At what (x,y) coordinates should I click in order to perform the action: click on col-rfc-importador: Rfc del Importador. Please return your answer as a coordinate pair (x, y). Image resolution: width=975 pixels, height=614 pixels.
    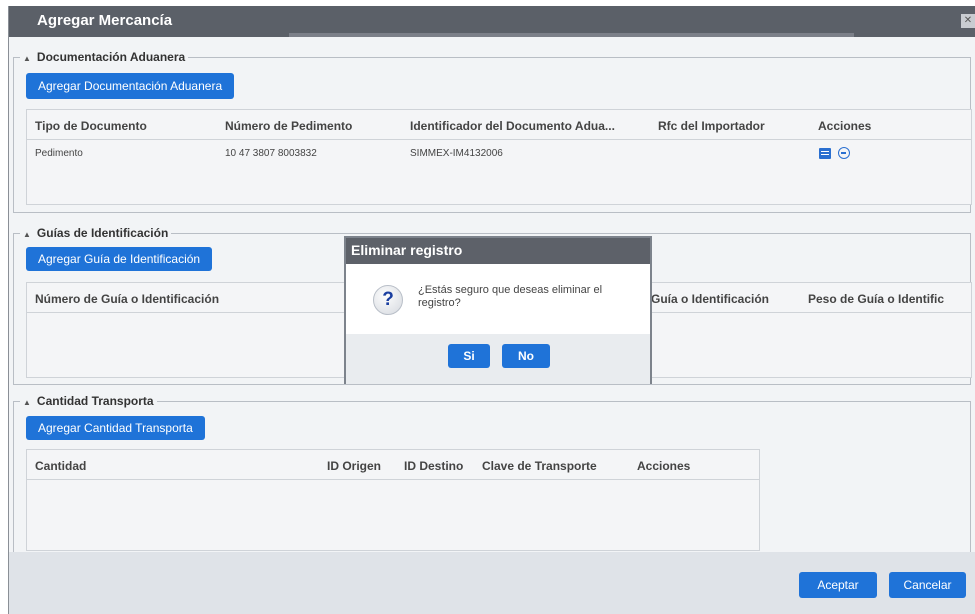
    Looking at the image, I should click on (711, 126).